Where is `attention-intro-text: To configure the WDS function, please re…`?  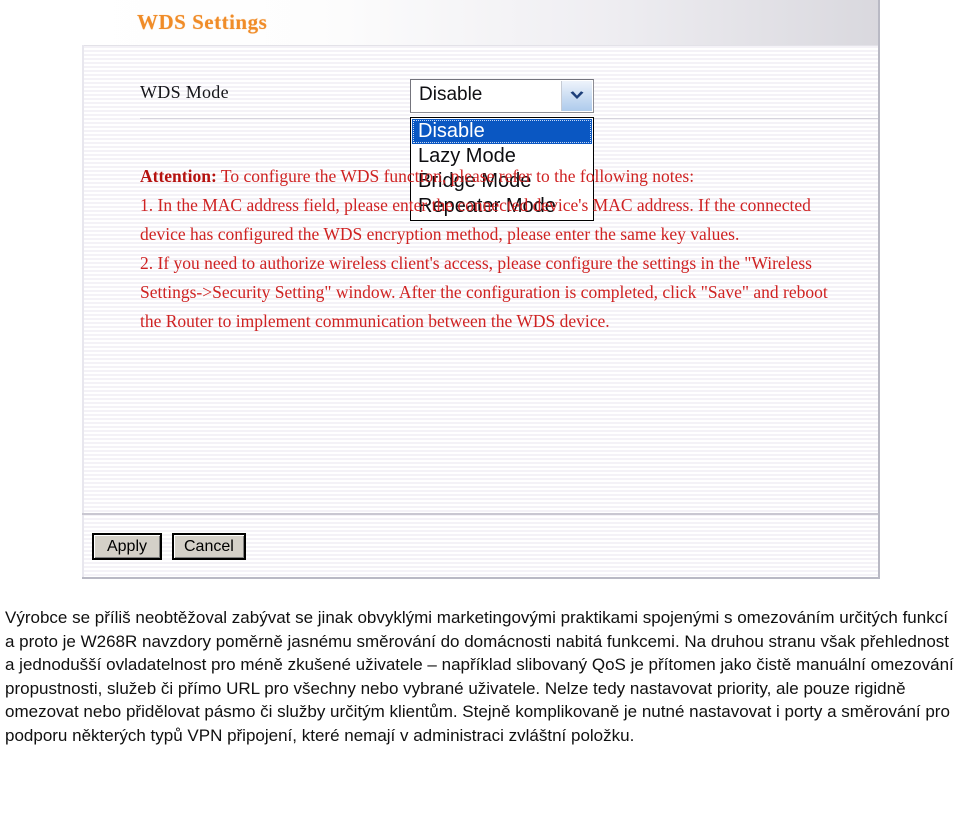
attention-intro-text: To configure the WDS function, please re… is located at coordinates (455, 176).